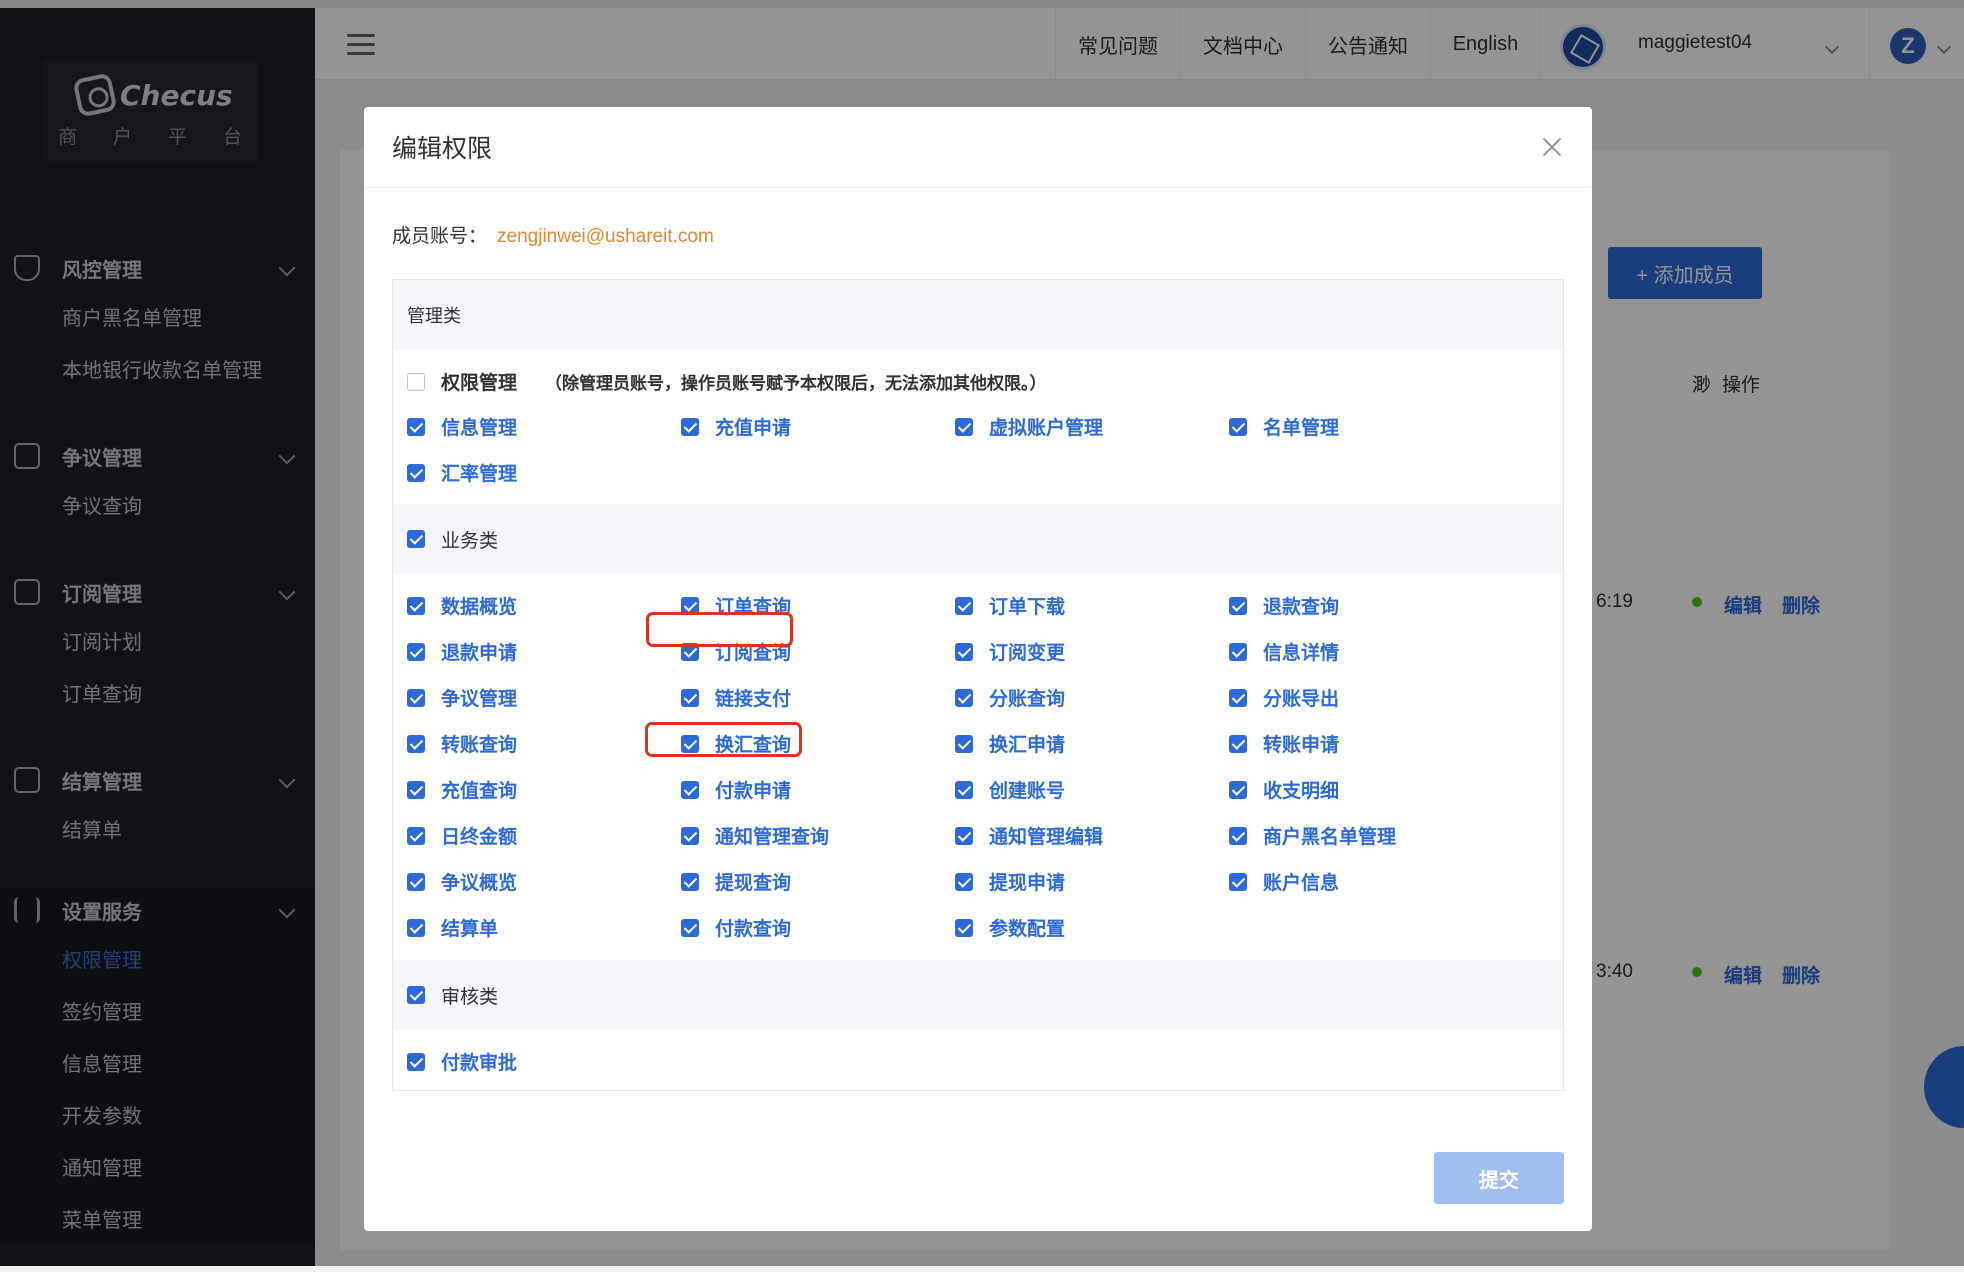  What do you see at coordinates (470, 929) in the screenshot?
I see `permission-label: 结算单` at bounding box center [470, 929].